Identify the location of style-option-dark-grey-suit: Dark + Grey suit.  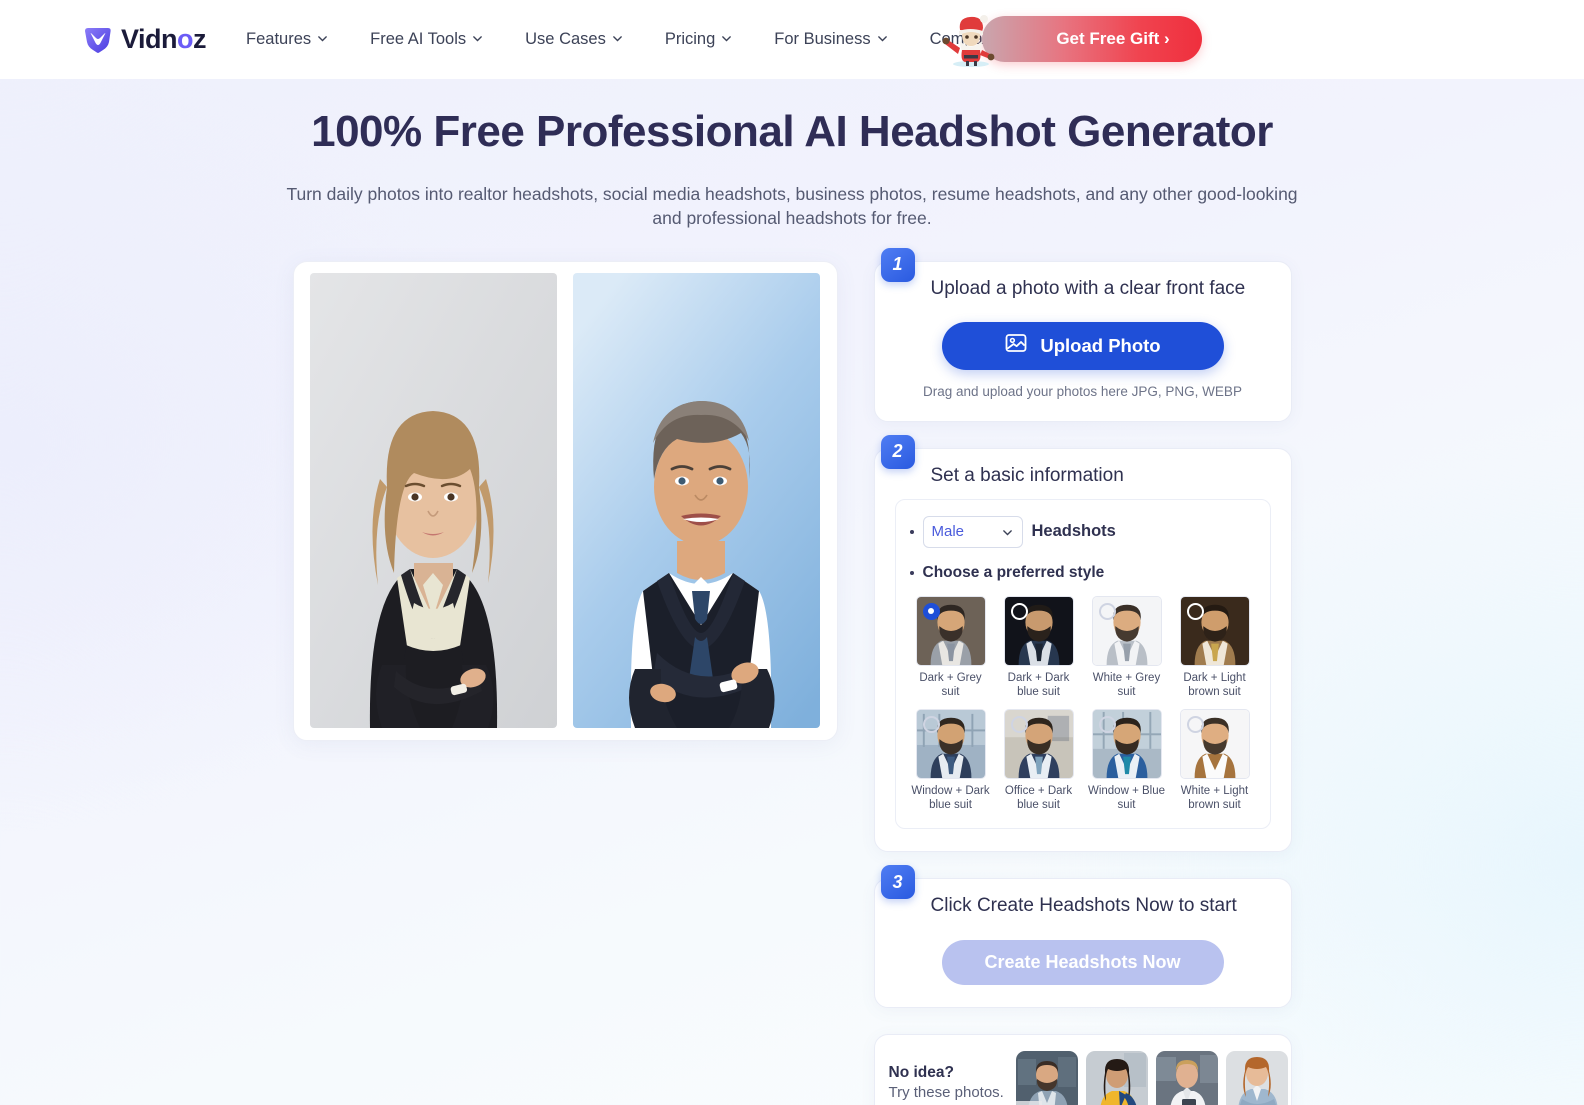
(951, 647).